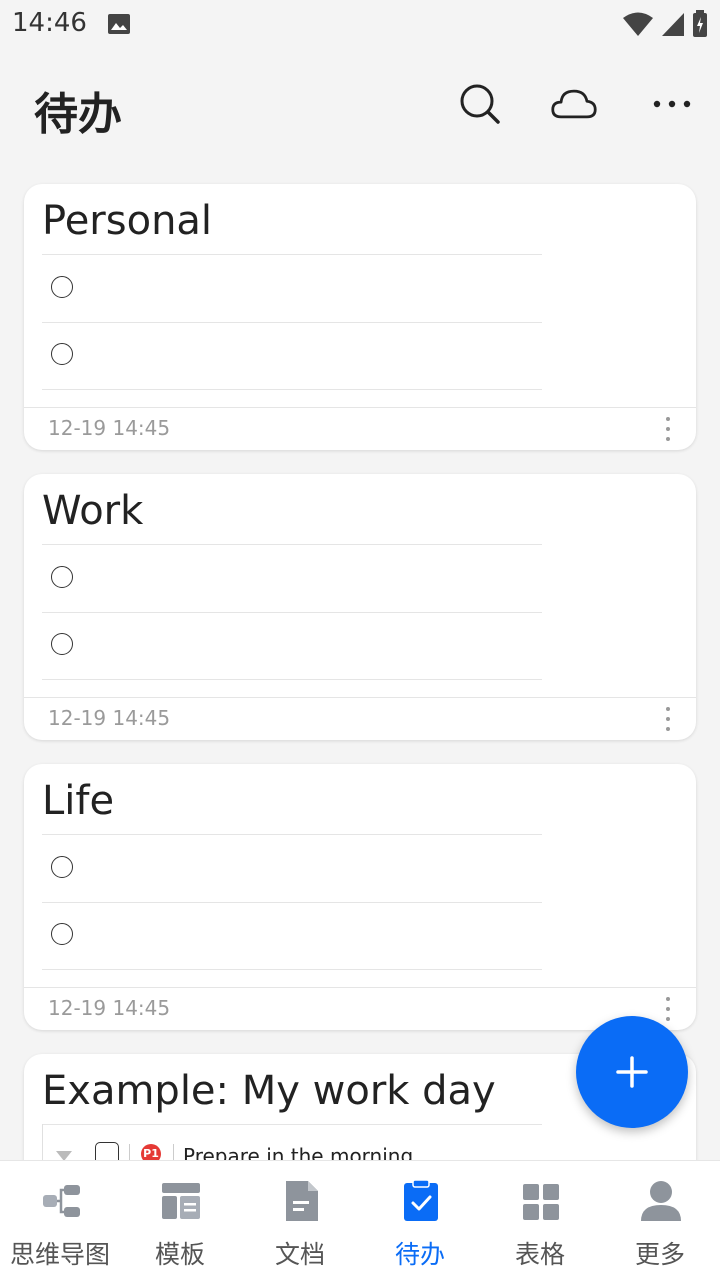 This screenshot has width=720, height=1281. I want to click on document-icon, so click(302, 1201).